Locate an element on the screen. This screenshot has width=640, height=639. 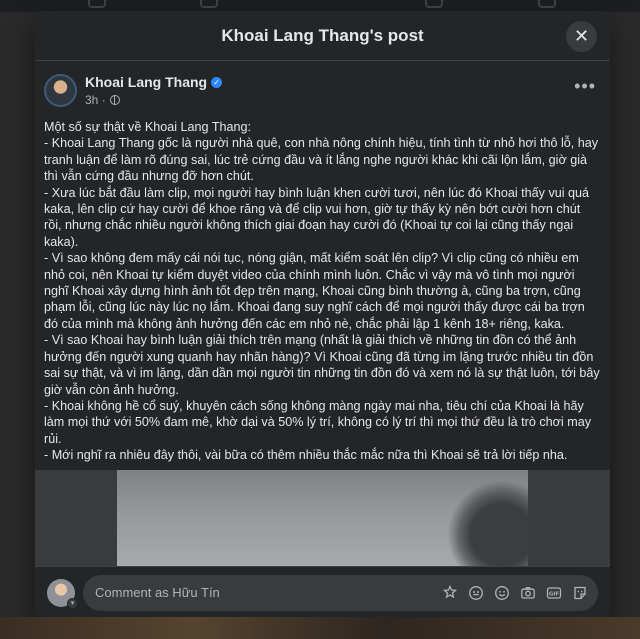
close-button: ✕ is located at coordinates (581, 36).